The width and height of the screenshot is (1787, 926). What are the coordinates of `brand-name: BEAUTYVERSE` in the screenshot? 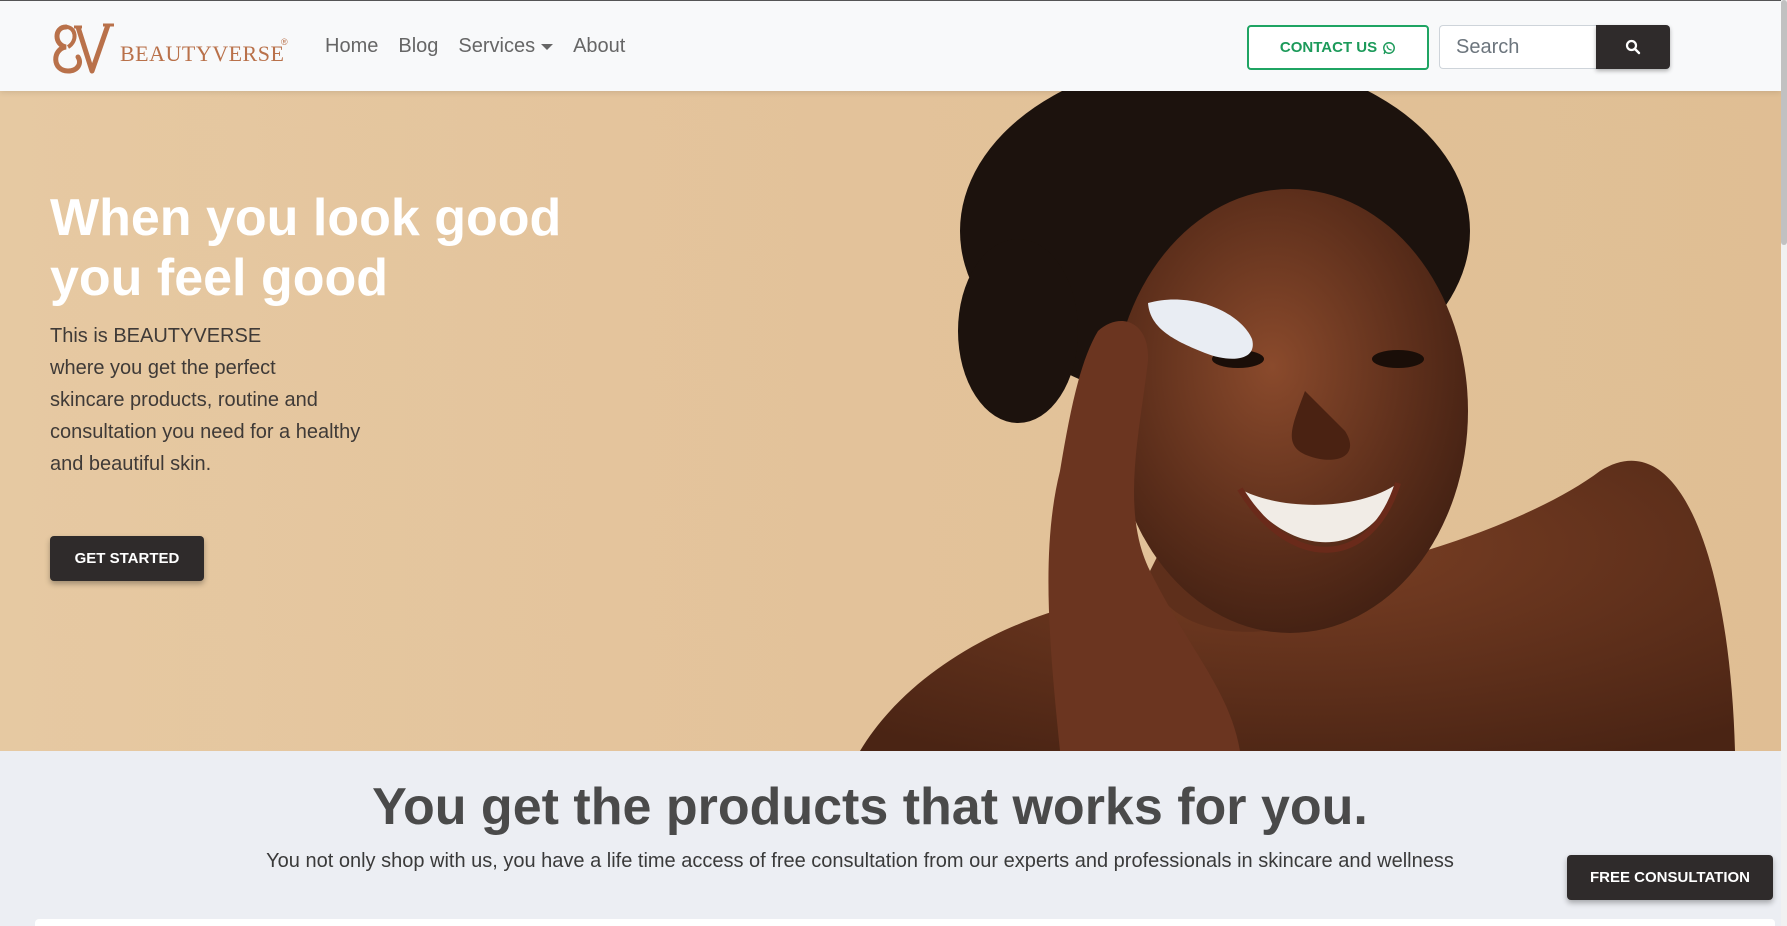 It's located at (202, 53).